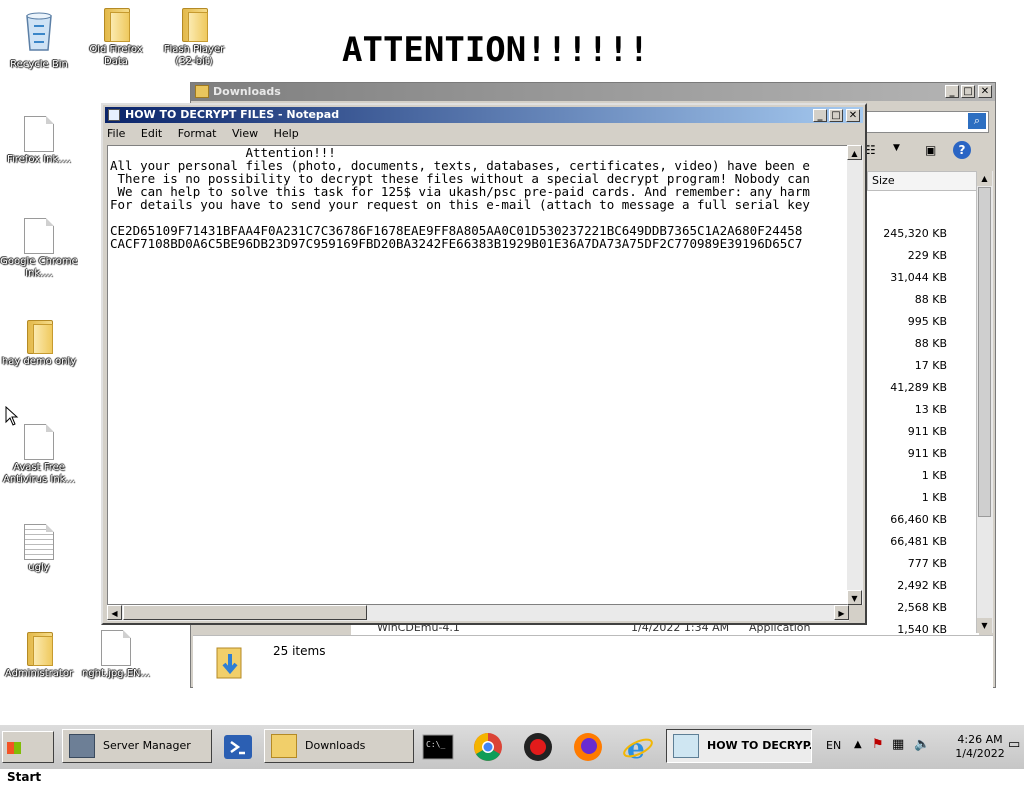 The image size is (1024, 792). I want to click on show-hidden-icons-icon: ▲, so click(858, 744).